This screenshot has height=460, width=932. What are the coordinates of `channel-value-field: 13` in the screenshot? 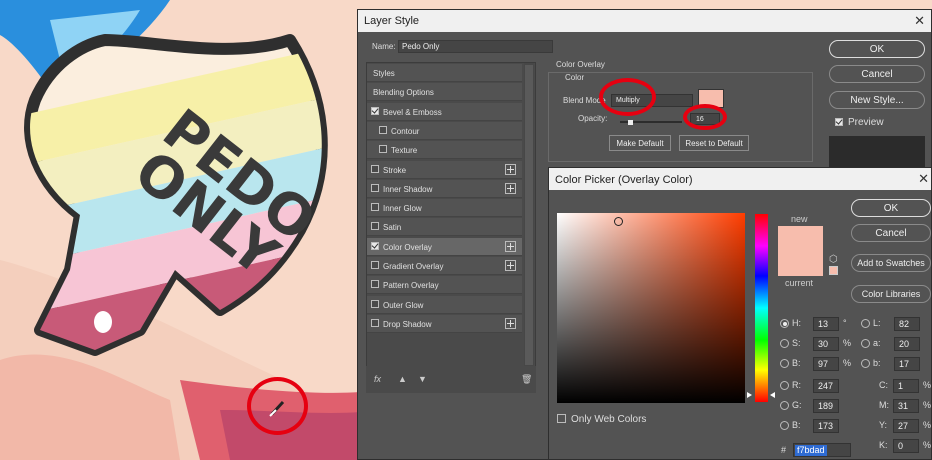 It's located at (826, 324).